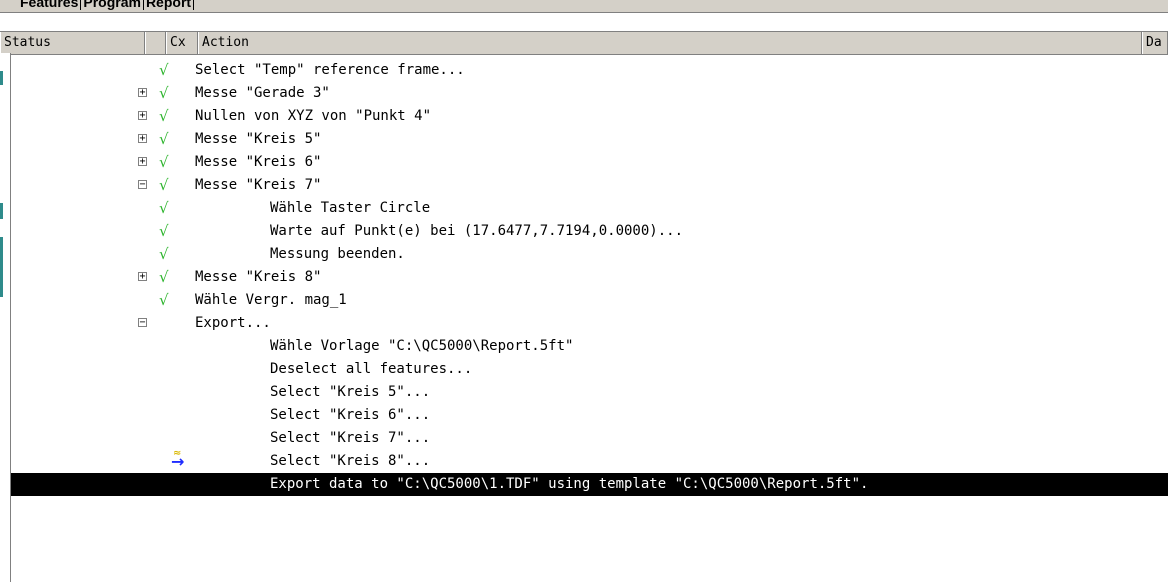 The height and width of the screenshot is (582, 1168). Describe the element at coordinates (72, 43) in the screenshot. I see `column-header-status: Status` at that location.